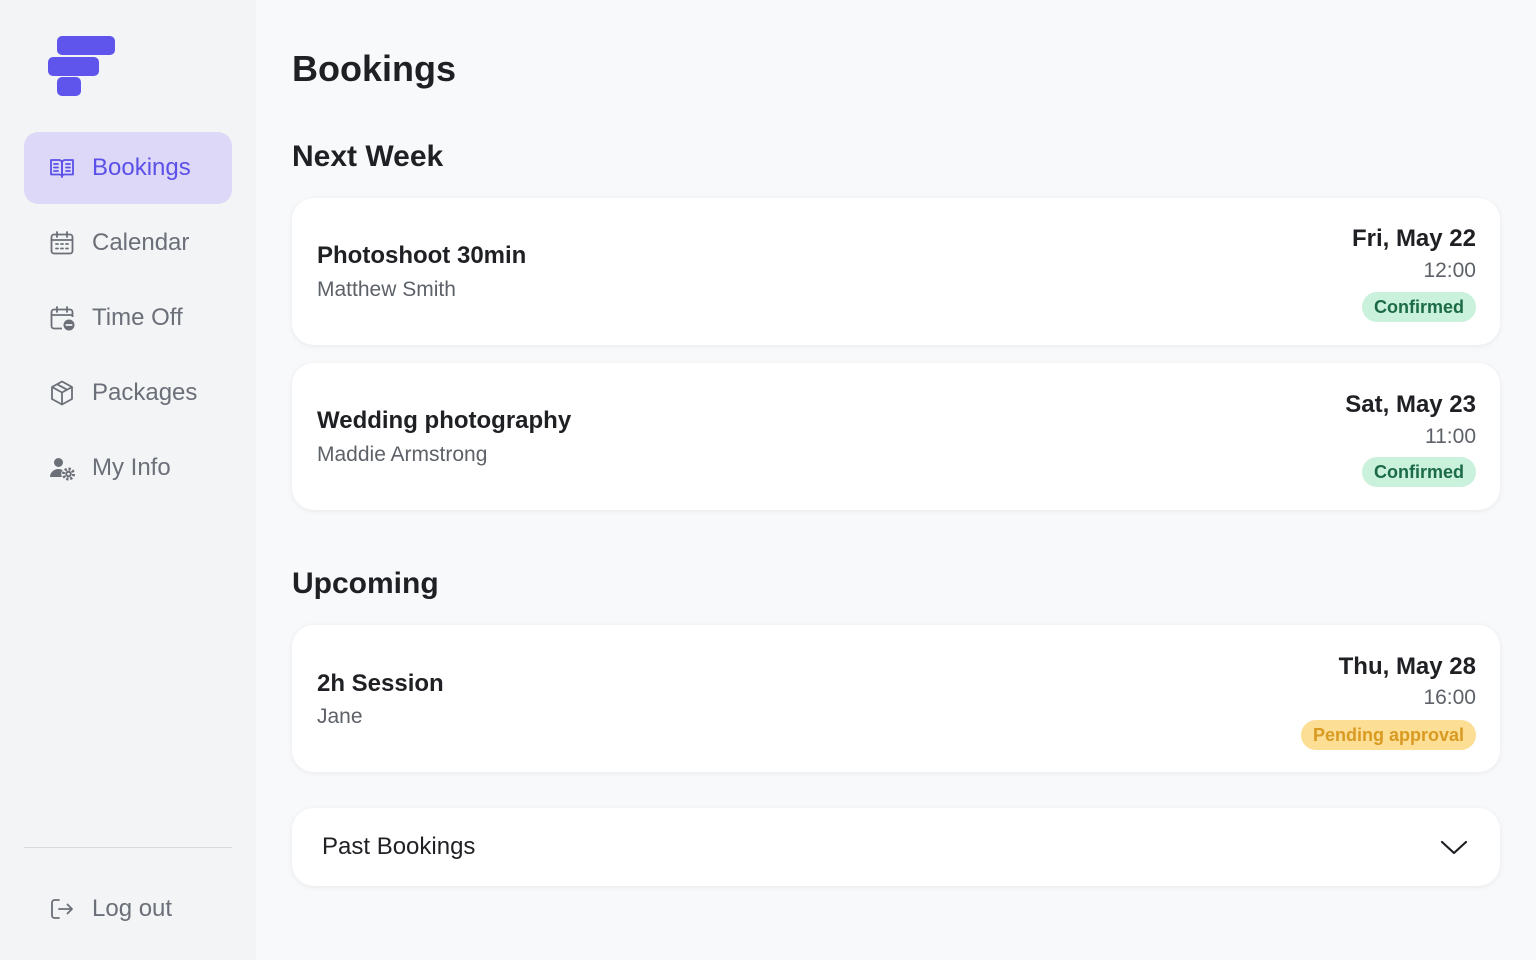  I want to click on calendar-minus-icon, so click(62, 318).